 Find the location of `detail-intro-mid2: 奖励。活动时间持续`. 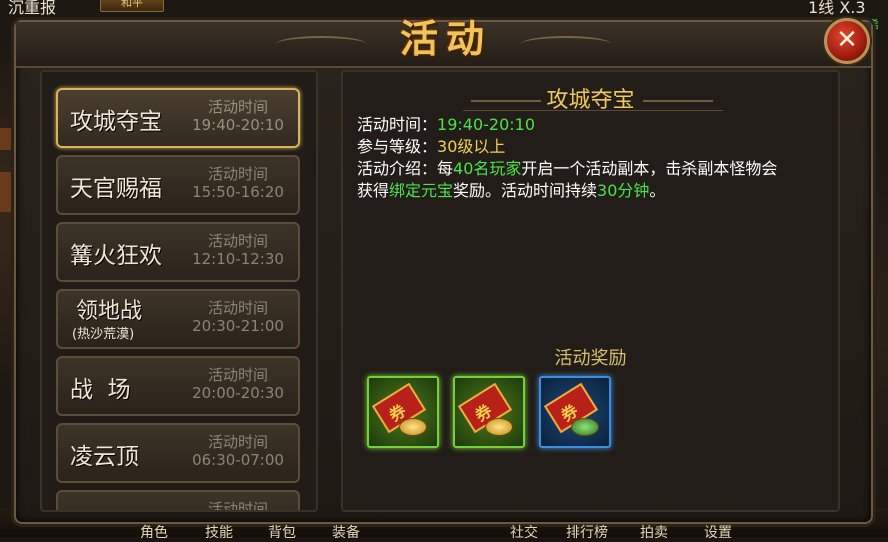

detail-intro-mid2: 奖励。活动时间持续 is located at coordinates (525, 190).